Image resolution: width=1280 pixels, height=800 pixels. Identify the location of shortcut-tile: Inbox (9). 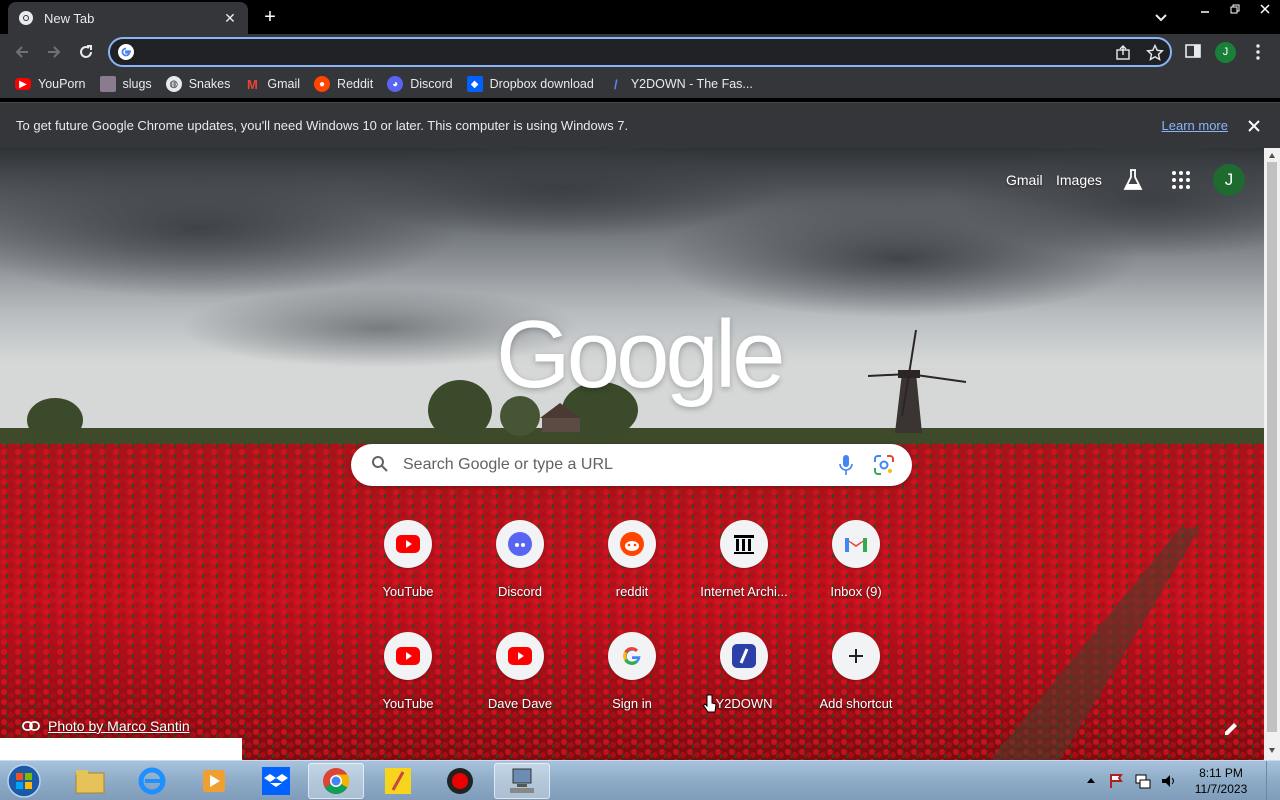
(856, 570).